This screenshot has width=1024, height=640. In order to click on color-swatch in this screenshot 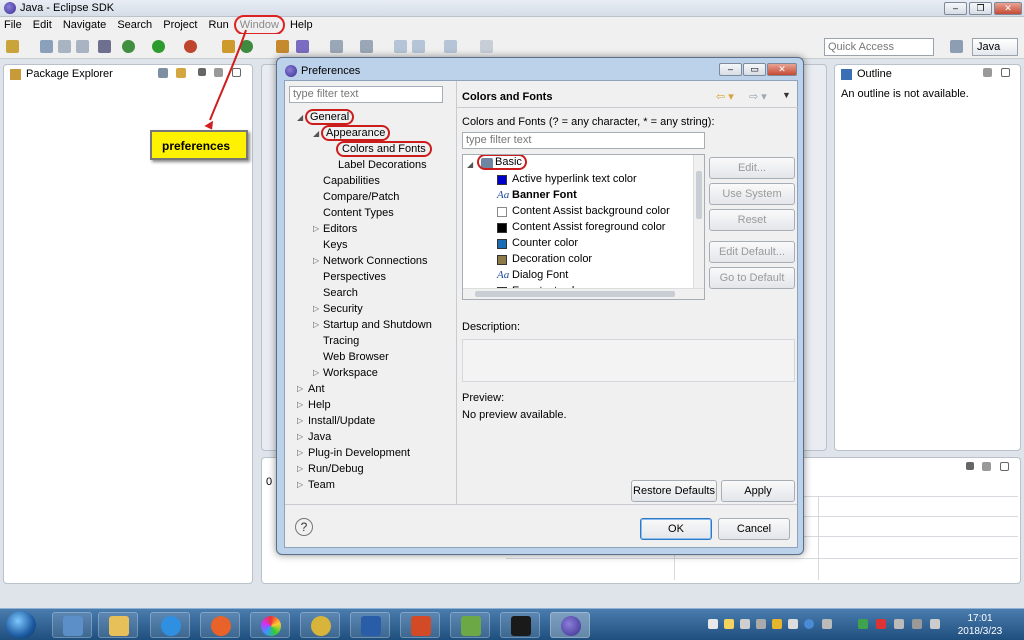, I will do `click(502, 228)`.